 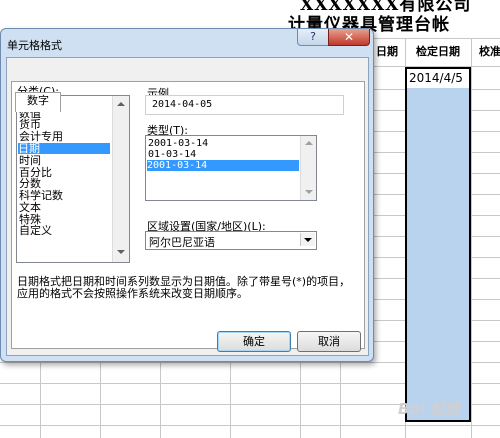 What do you see at coordinates (172, 154) in the screenshot?
I see `type-item: 01-03-14` at bounding box center [172, 154].